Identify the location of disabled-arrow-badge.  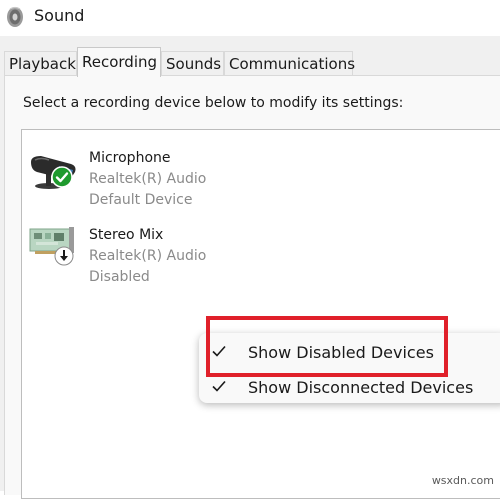
(64, 258).